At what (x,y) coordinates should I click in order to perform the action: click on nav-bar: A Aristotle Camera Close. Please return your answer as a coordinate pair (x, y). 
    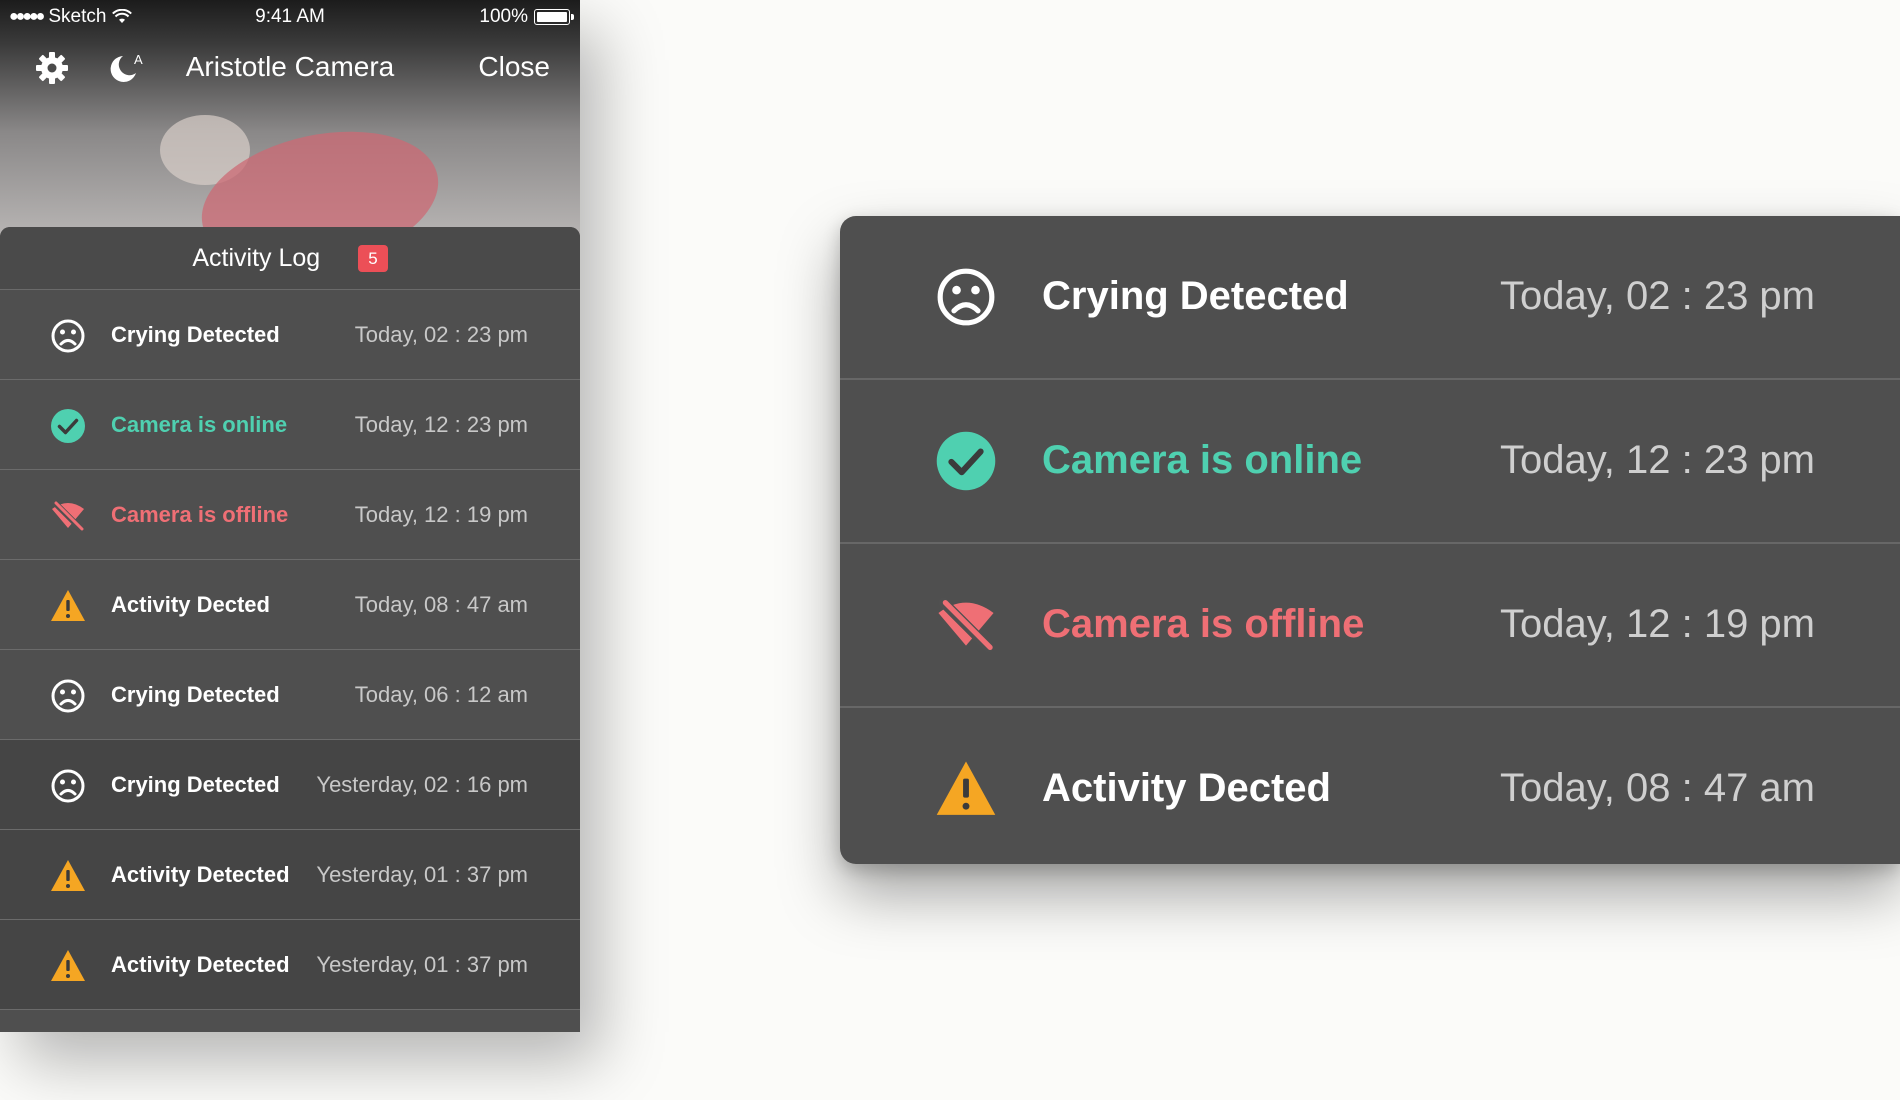
    Looking at the image, I should click on (290, 67).